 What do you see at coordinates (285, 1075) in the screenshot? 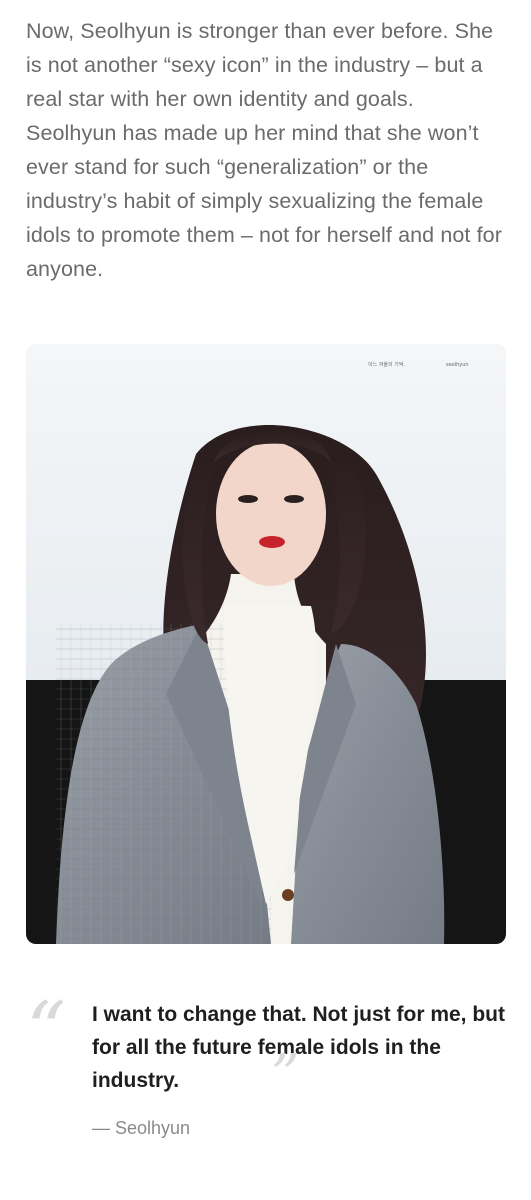
I see `close-quote-icon: ”` at bounding box center [285, 1075].